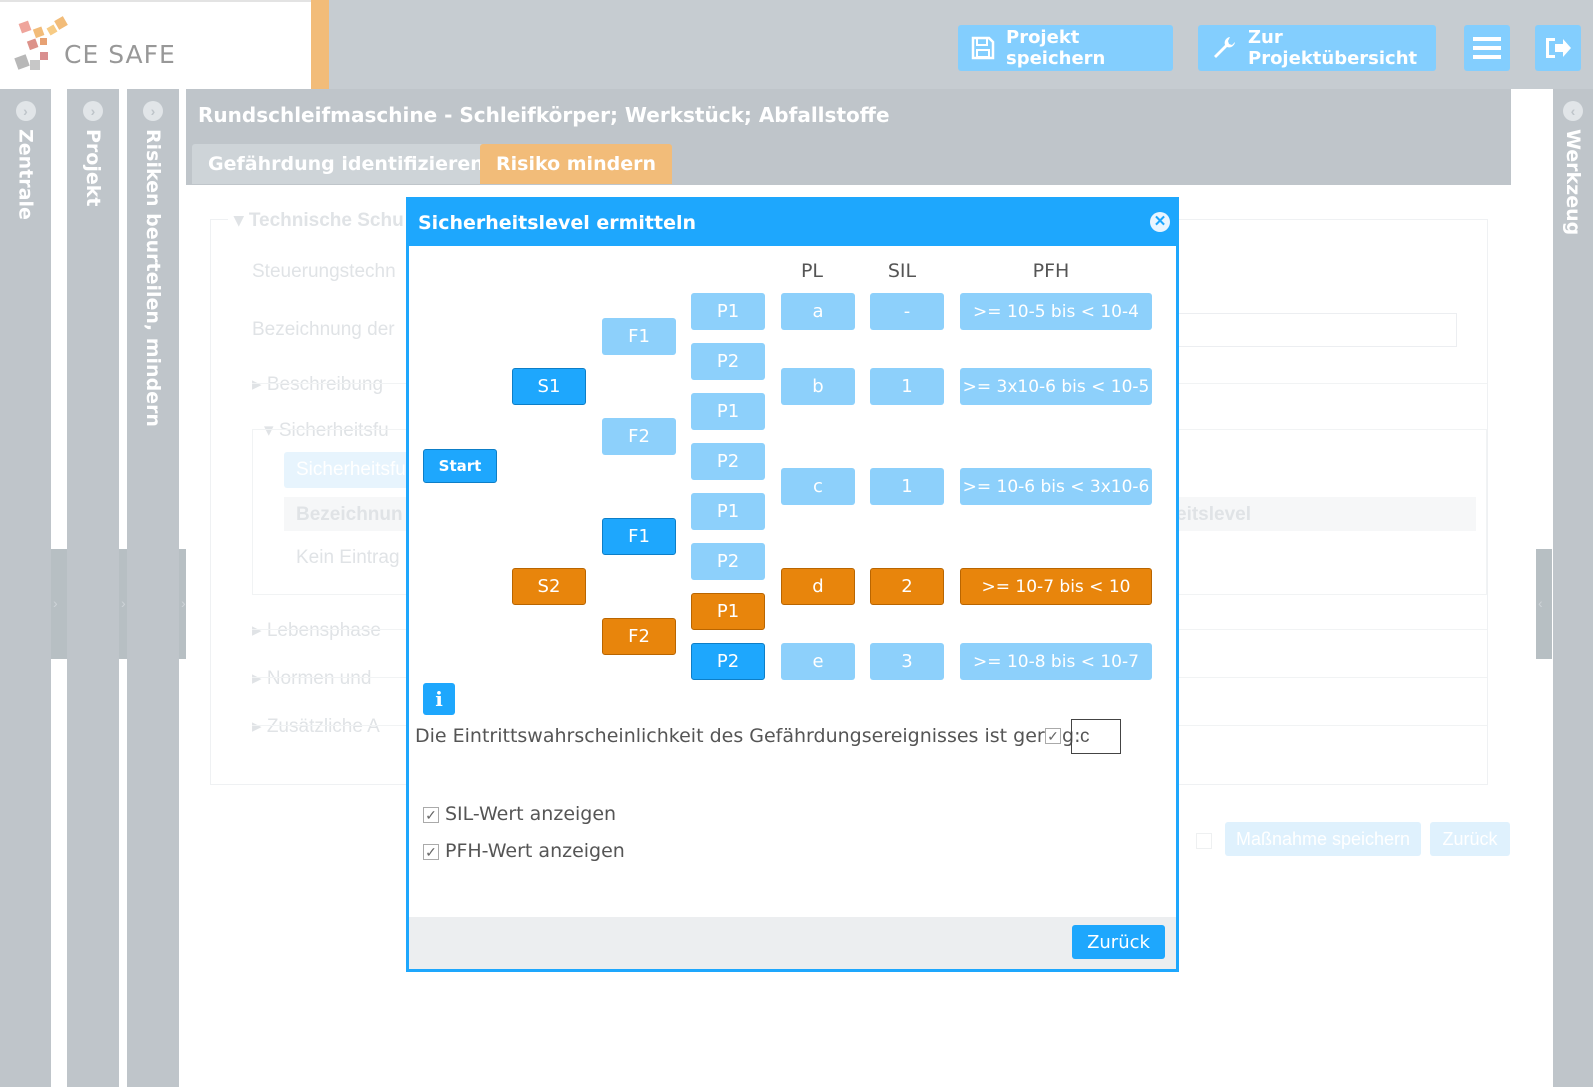 The height and width of the screenshot is (1089, 1593). Describe the element at coordinates (907, 586) in the screenshot. I see `sil-node-selected: 2` at that location.